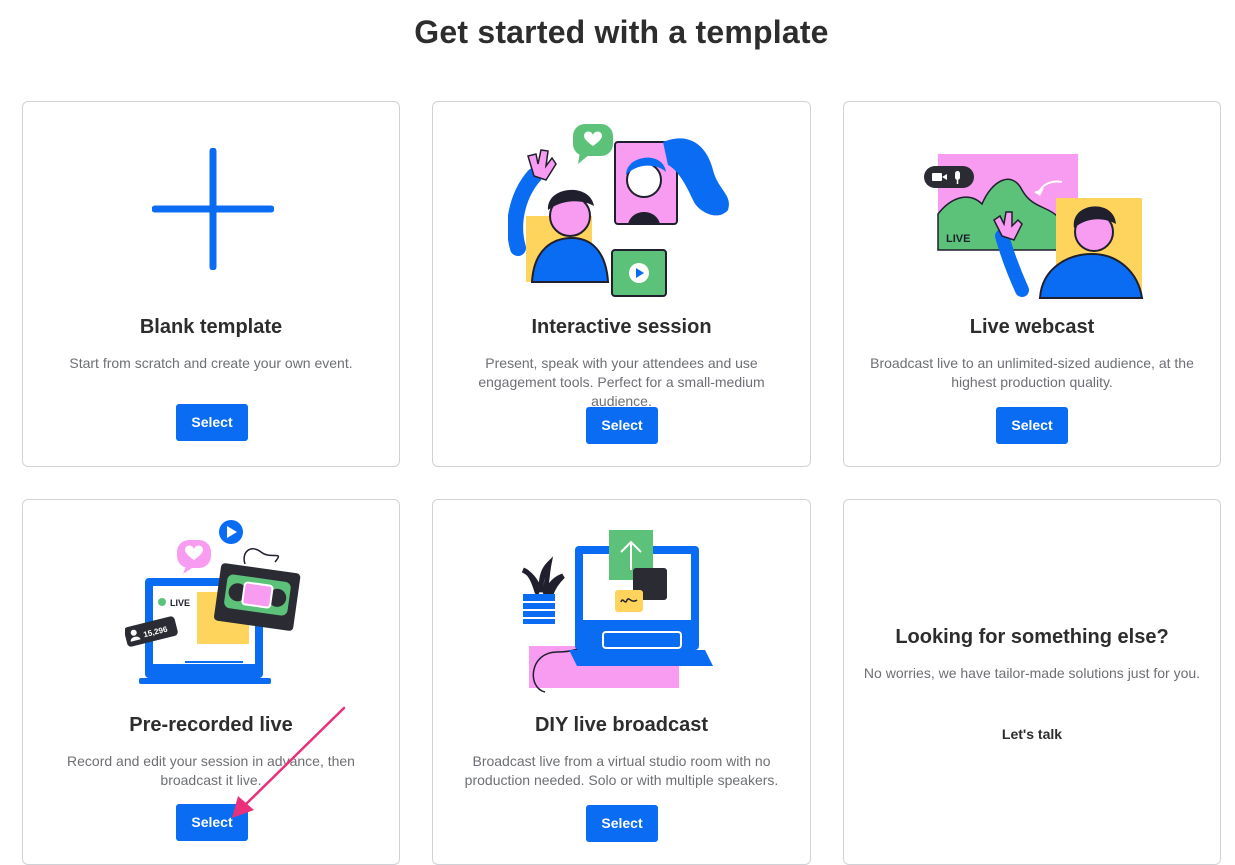 Image resolution: width=1235 pixels, height=865 pixels. I want to click on plus-icon, so click(213, 209).